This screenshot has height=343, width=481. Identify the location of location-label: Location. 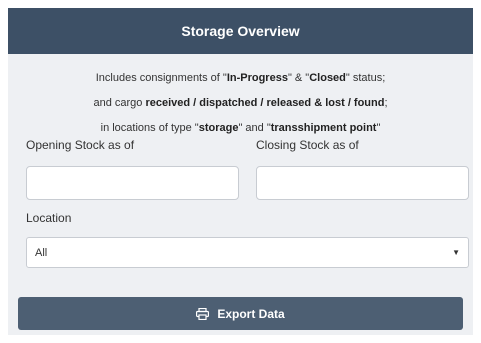
(49, 218).